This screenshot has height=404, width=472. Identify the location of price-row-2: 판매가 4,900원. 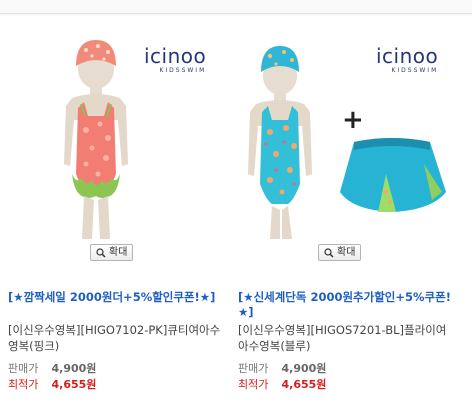
(282, 369).